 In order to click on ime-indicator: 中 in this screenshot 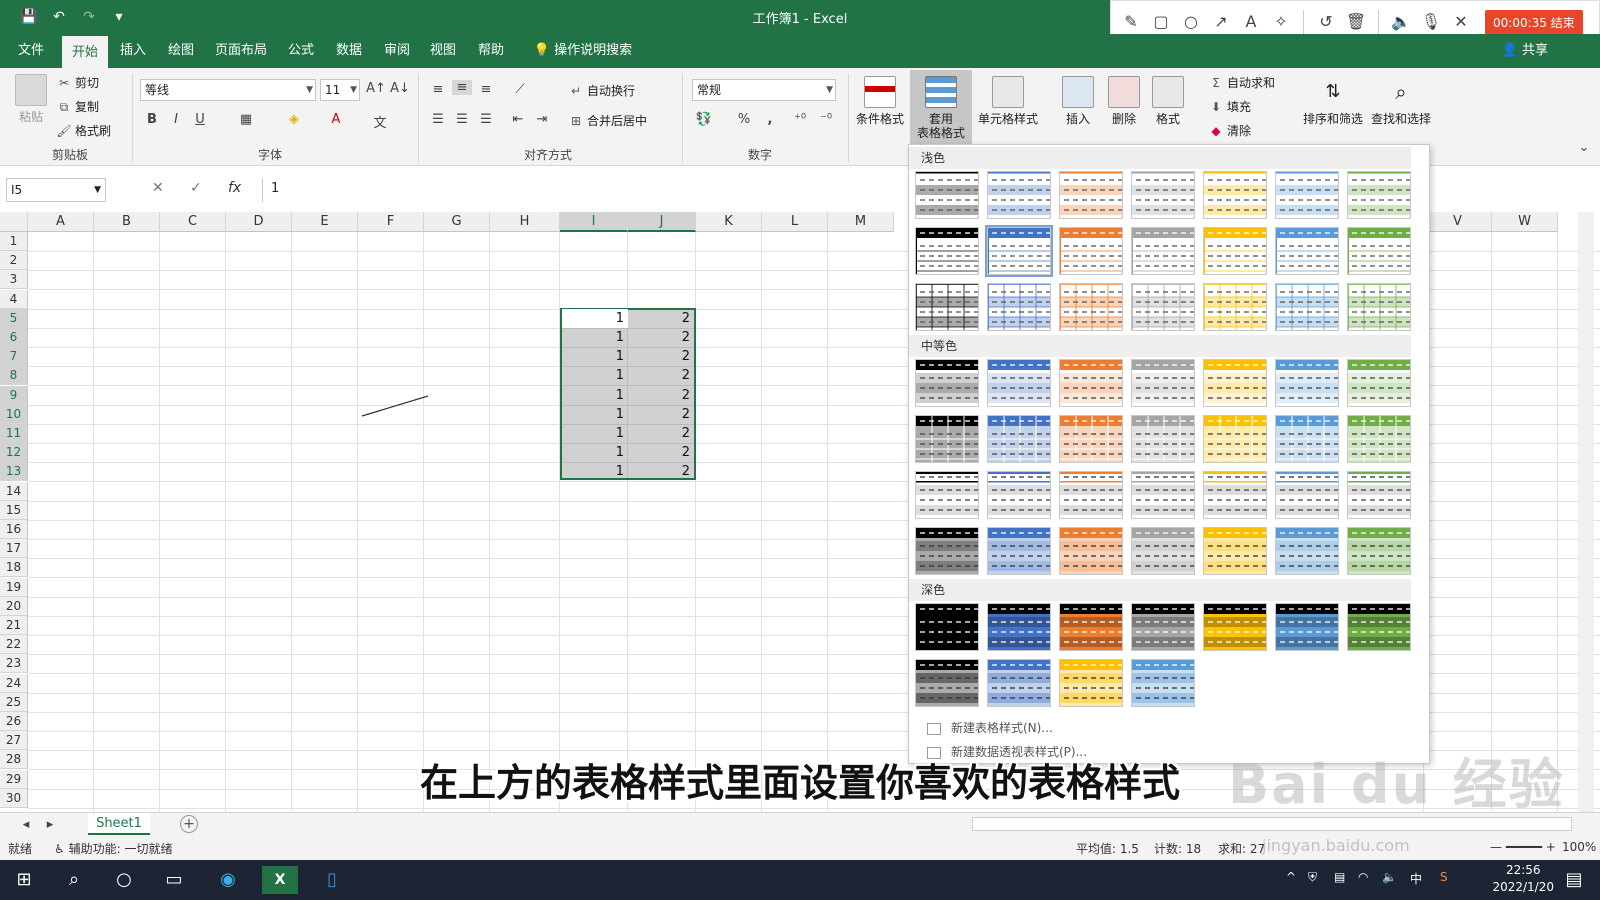, I will do `click(1416, 878)`.